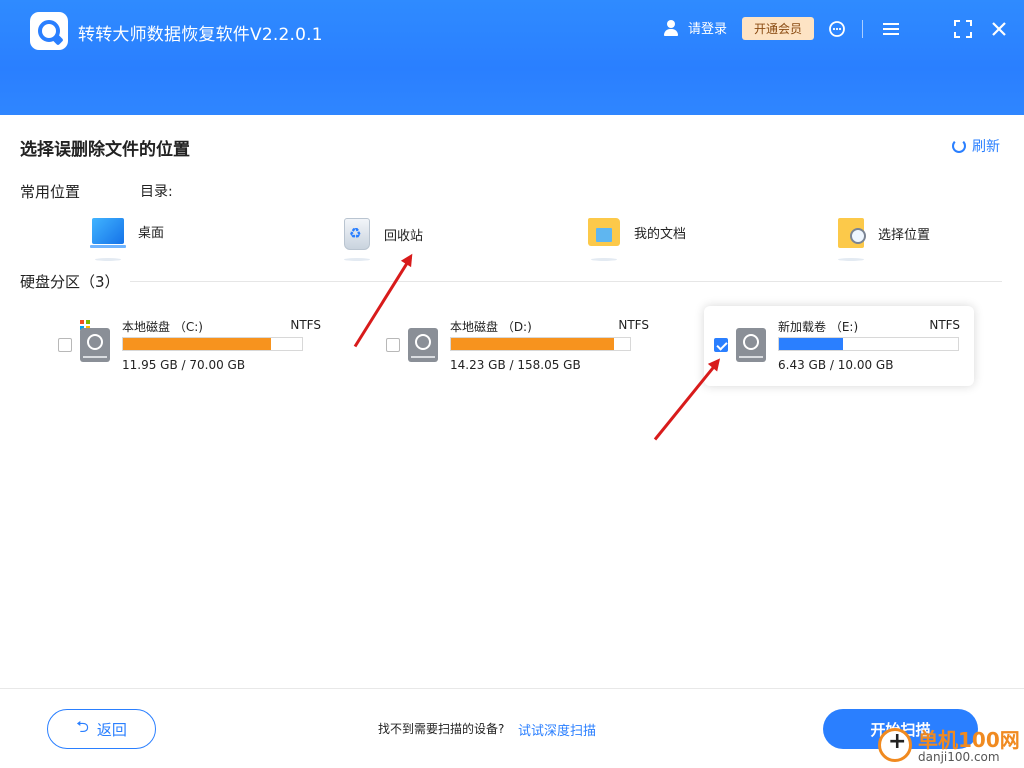  Describe the element at coordinates (491, 327) in the screenshot. I see `disk-name: 本地磁盘 （D:)` at that location.